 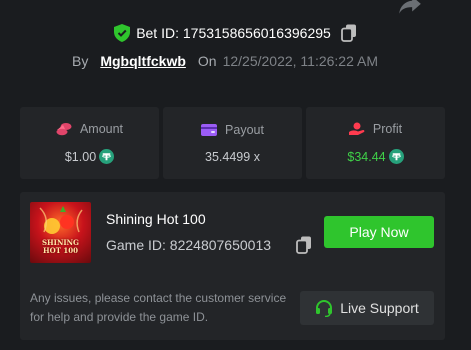 I want to click on stat-amount: Amount $1.00, so click(x=89, y=143).